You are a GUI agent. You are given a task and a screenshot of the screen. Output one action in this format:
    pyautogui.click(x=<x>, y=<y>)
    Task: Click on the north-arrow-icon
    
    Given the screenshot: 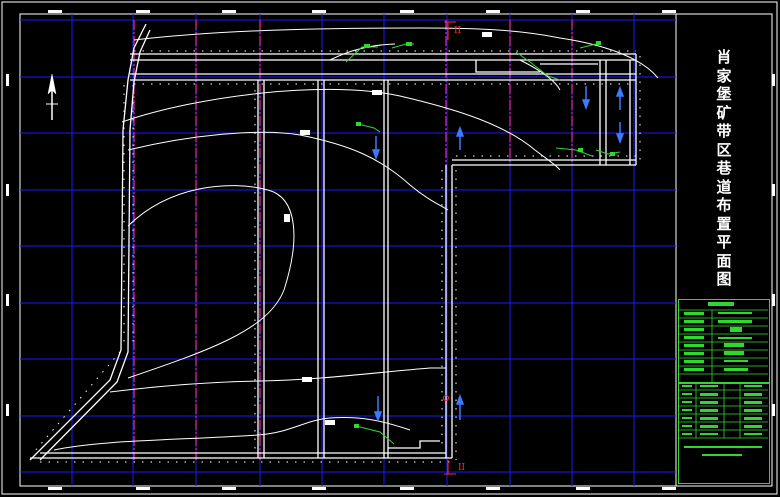 What is the action you would take?
    pyautogui.click(x=52, y=96)
    